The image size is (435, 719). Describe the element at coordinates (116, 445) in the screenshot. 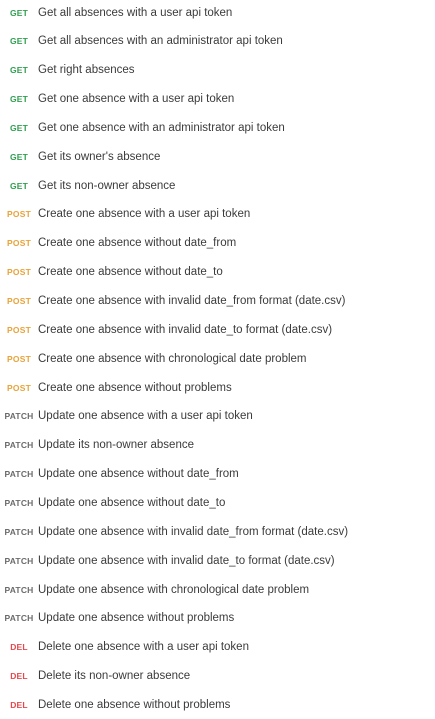

I see `request-name: Update its non-owner absence` at that location.